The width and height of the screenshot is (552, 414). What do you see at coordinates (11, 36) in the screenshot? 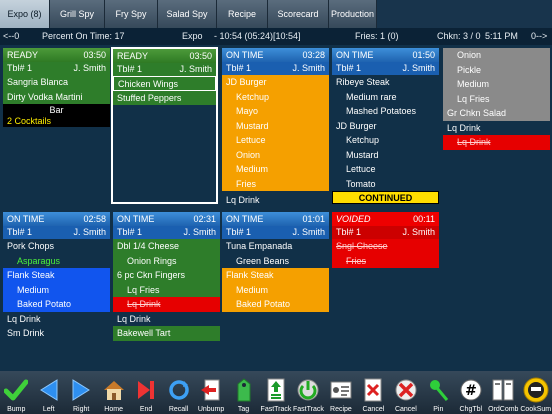
I see `prev-orders-indicator: <--0` at bounding box center [11, 36].